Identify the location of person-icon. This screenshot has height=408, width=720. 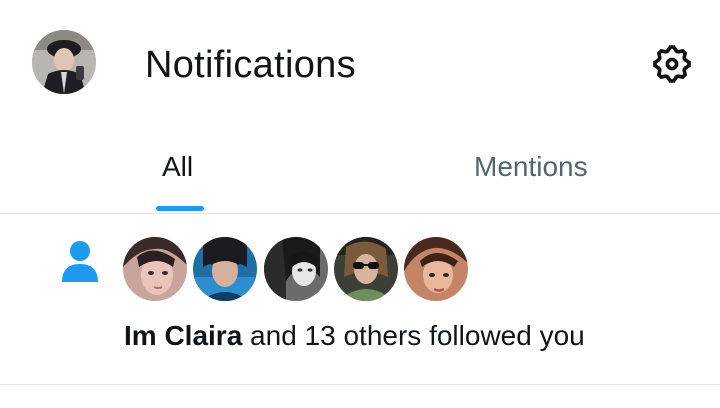
(80, 261).